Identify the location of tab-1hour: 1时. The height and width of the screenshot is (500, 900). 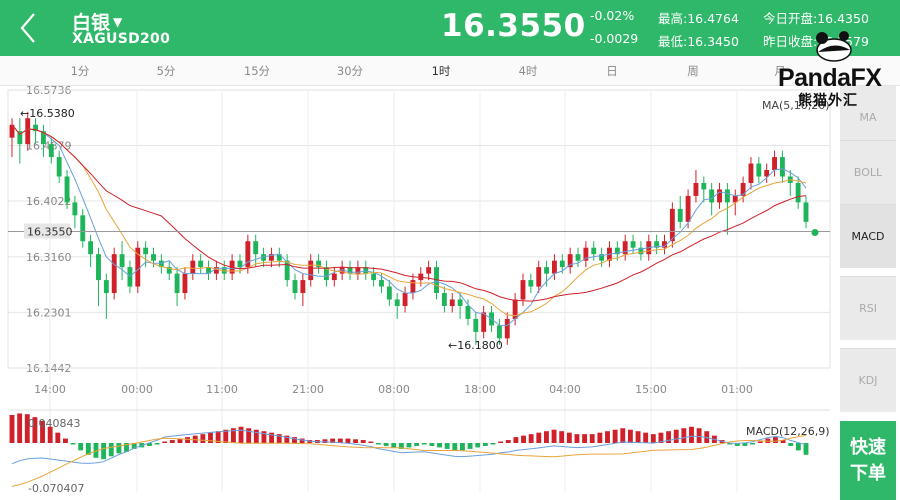
(441, 71).